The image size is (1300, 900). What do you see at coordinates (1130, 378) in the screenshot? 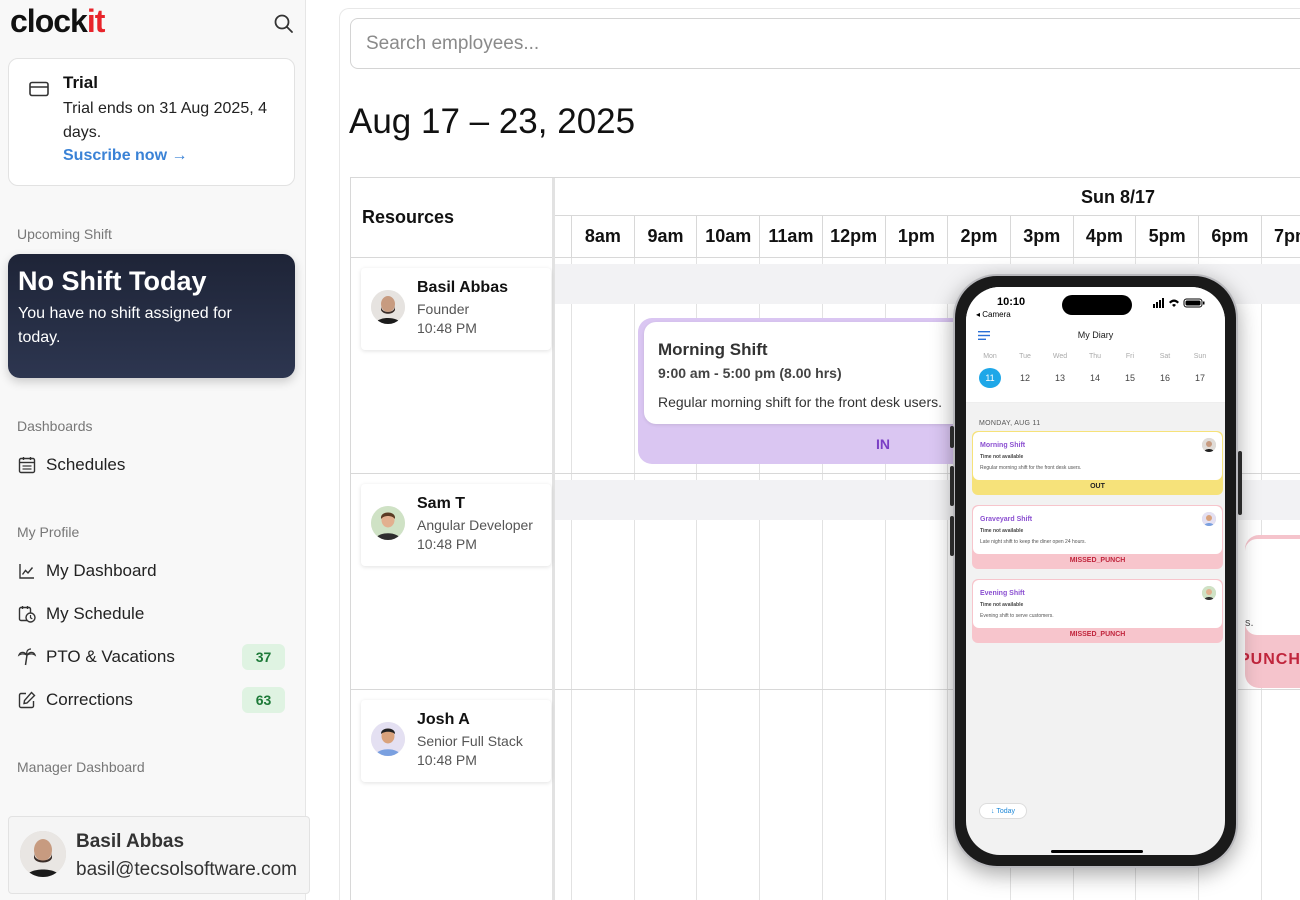
I see `phone-date-15: 15` at bounding box center [1130, 378].